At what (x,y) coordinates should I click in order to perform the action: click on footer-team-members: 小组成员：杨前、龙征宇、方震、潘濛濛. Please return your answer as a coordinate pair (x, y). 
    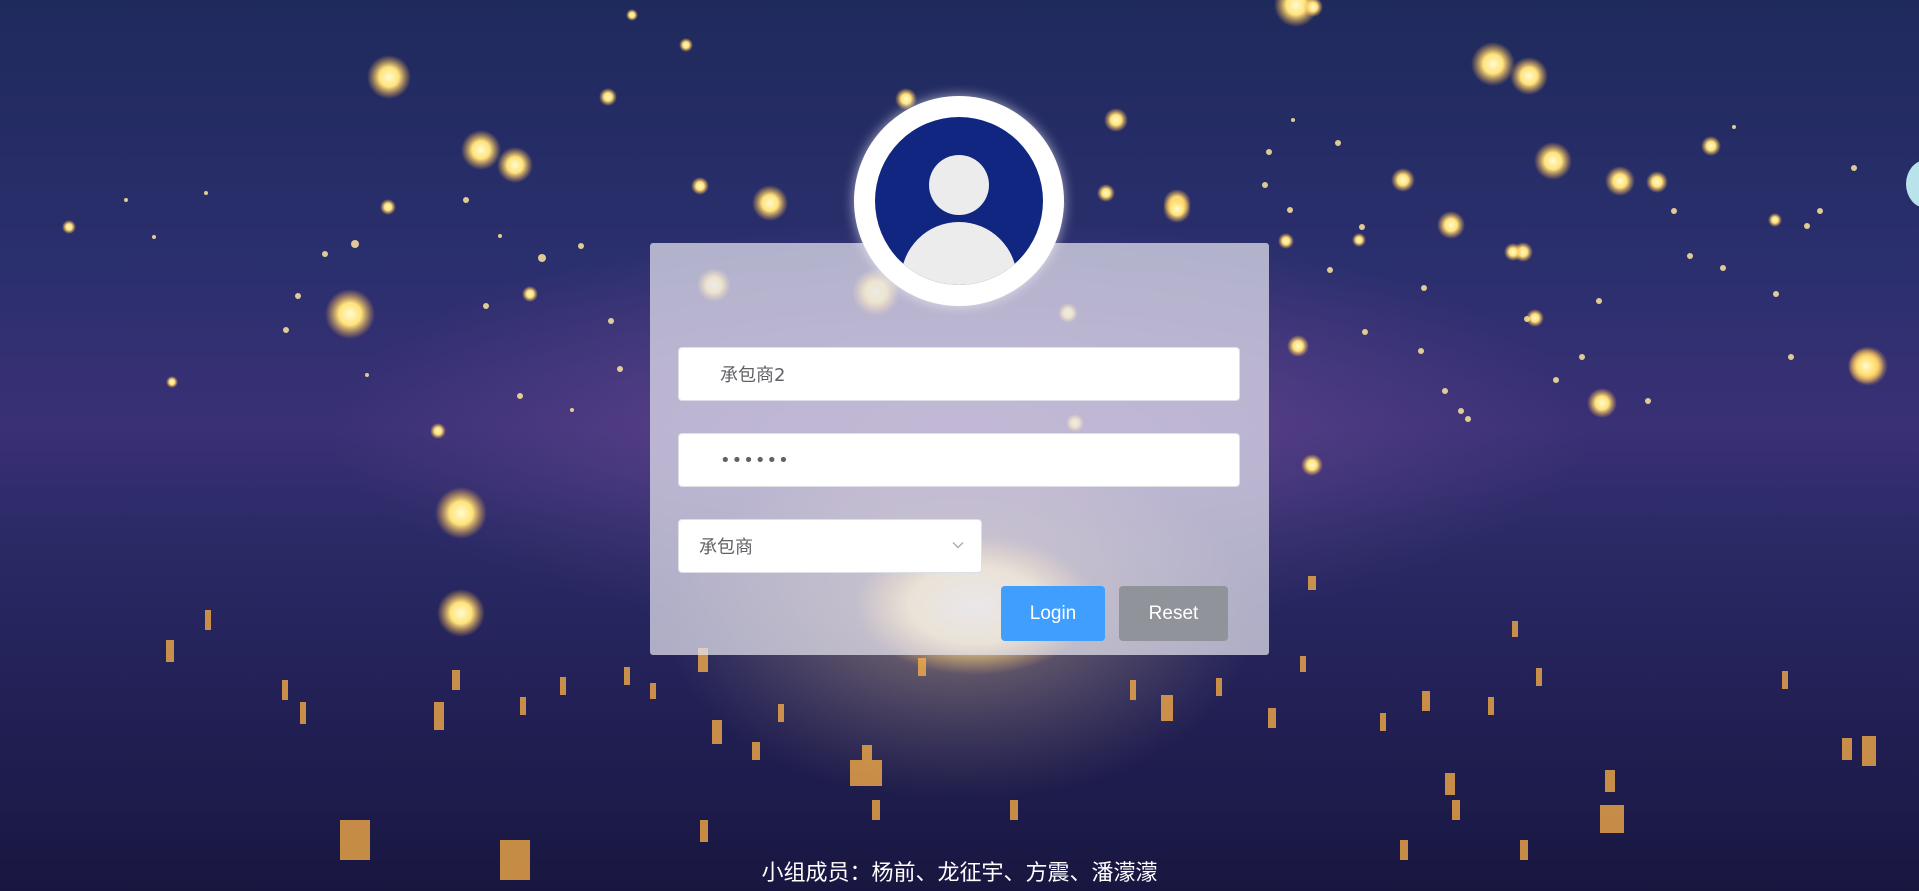
    Looking at the image, I should click on (959, 873).